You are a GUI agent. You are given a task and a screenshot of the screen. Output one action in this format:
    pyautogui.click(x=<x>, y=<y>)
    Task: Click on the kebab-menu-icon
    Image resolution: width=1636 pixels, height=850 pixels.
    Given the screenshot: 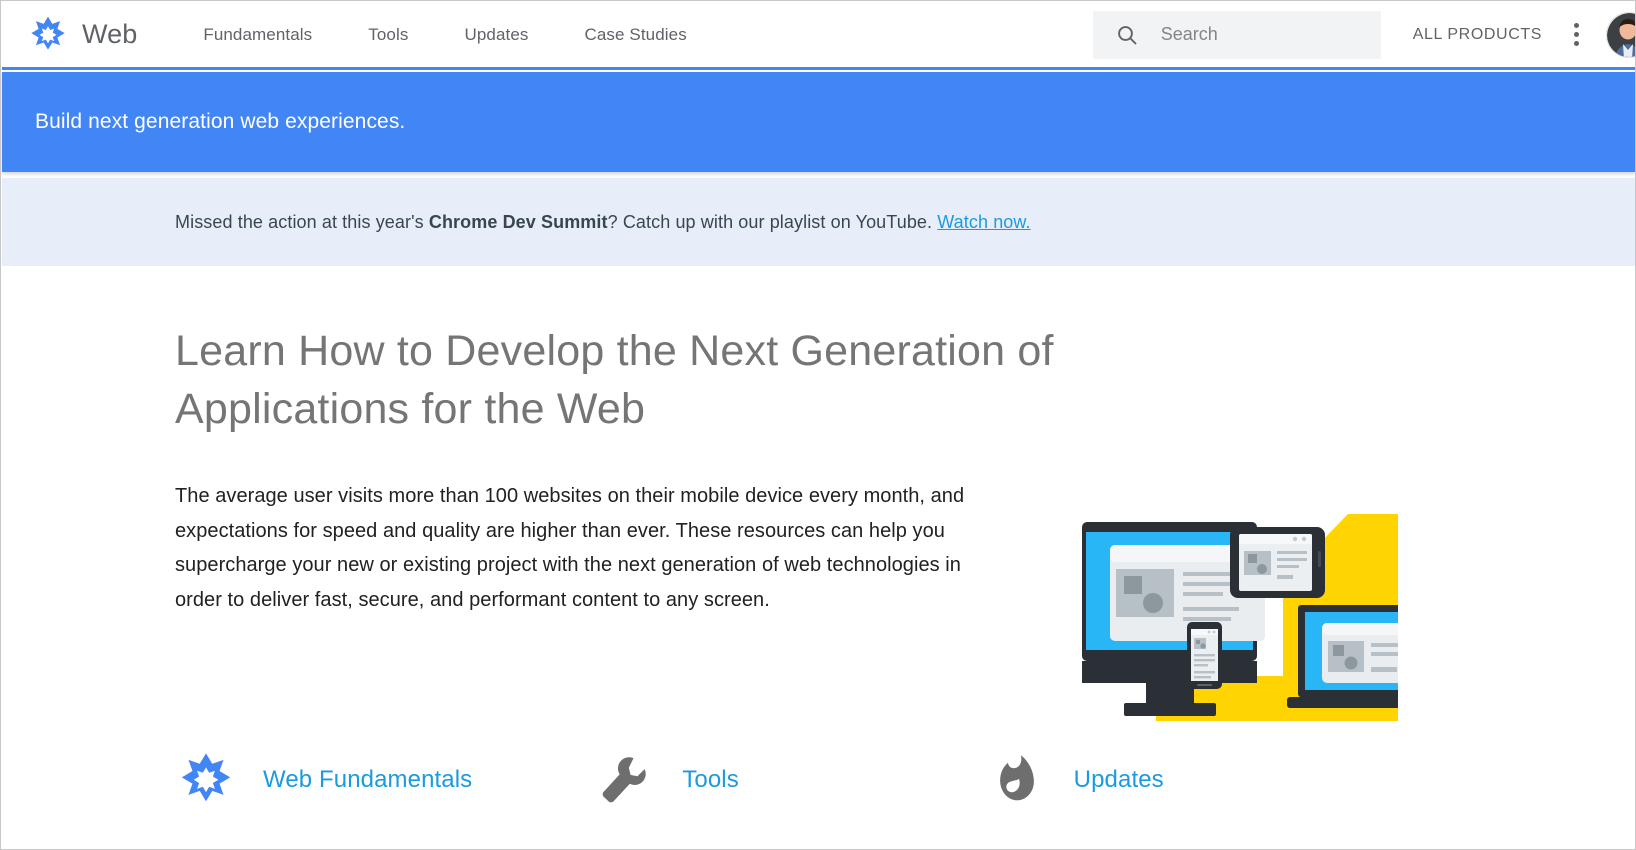 What is the action you would take?
    pyautogui.click(x=1576, y=35)
    